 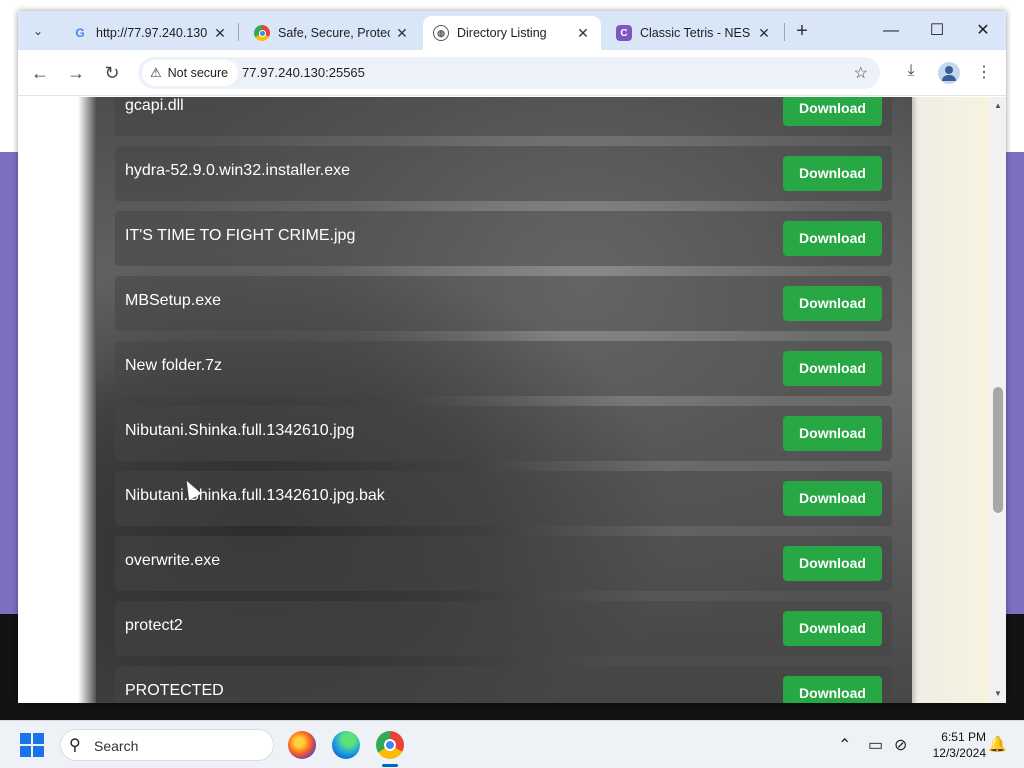 I want to click on taskbar-search: ⚲ Search, so click(x=167, y=745).